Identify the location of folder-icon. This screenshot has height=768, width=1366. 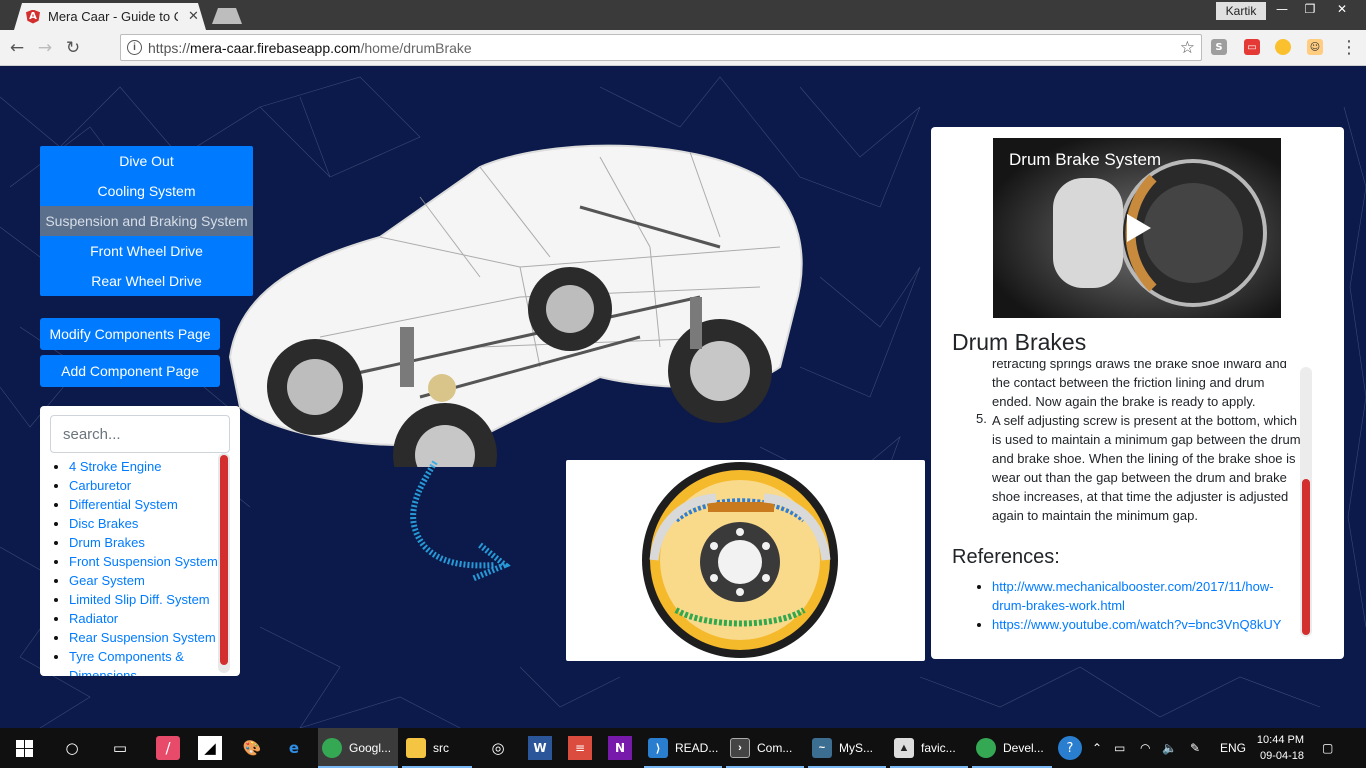
(416, 748).